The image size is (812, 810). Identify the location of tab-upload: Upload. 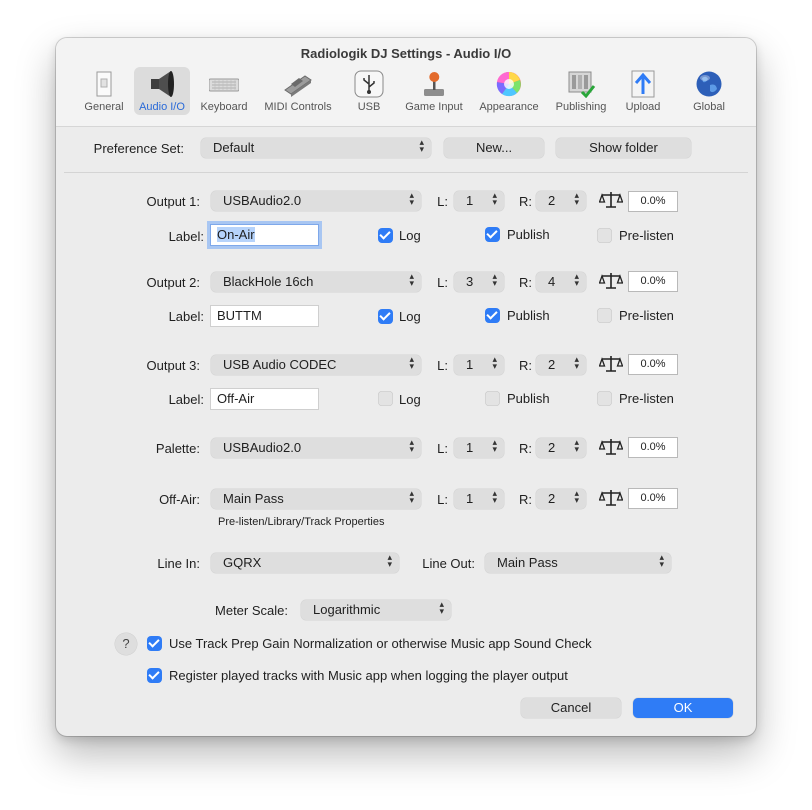
(643, 91).